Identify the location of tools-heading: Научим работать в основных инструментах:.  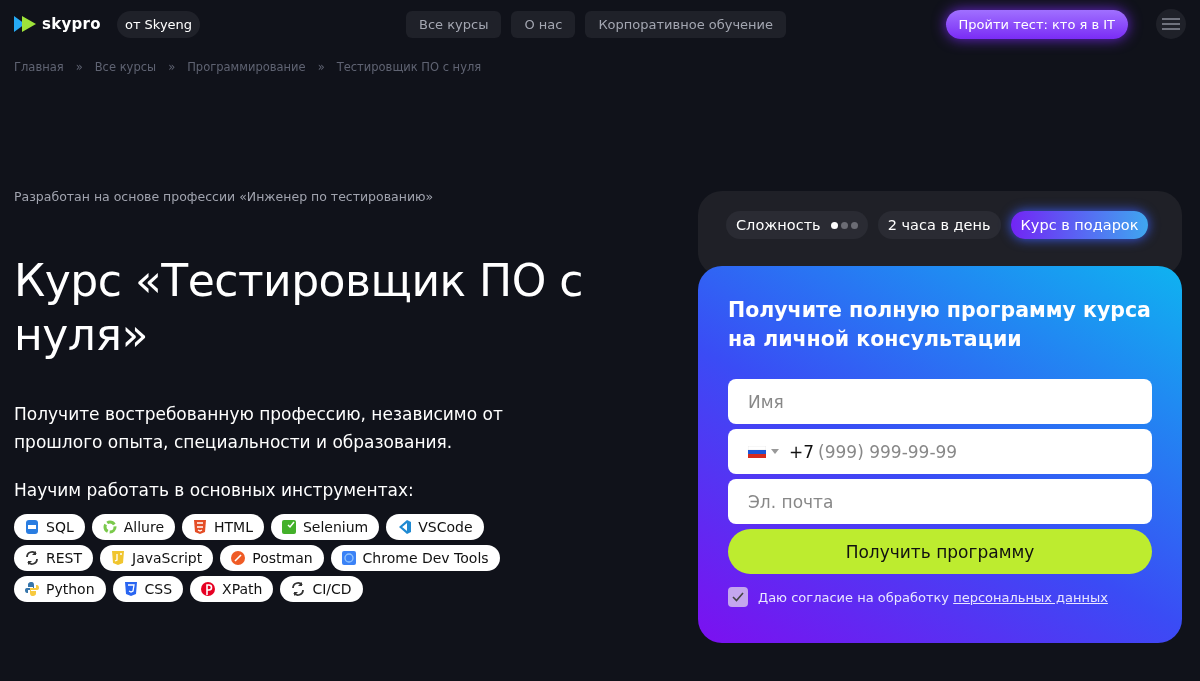
(214, 490).